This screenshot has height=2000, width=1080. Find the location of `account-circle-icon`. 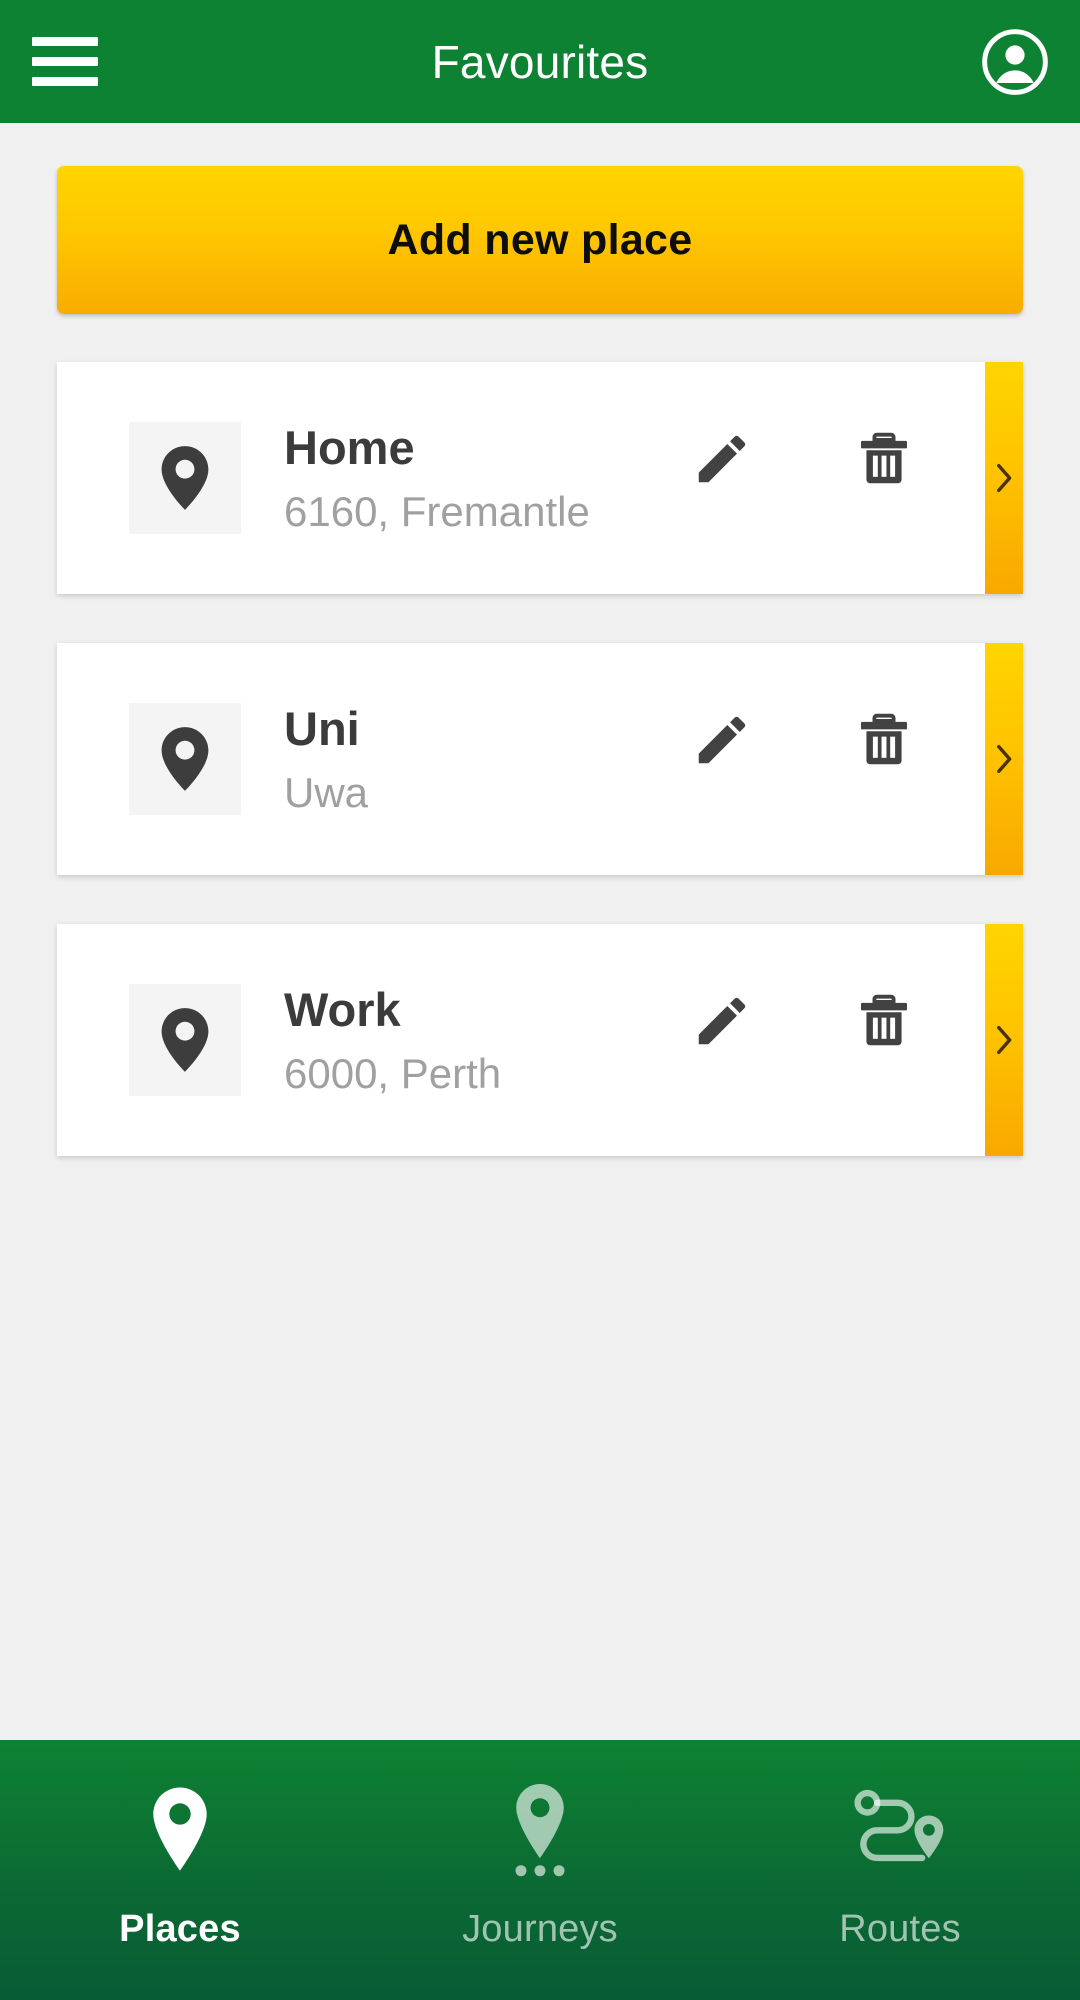

account-circle-icon is located at coordinates (1015, 62).